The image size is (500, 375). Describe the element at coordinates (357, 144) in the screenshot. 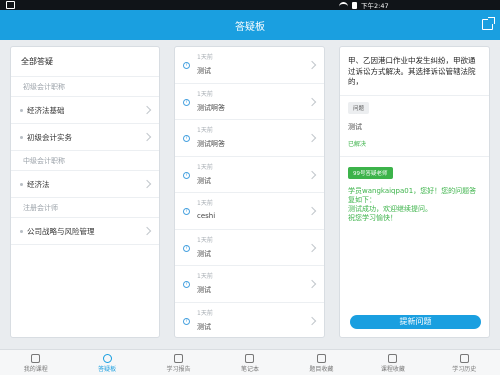

I see `status-badge: 已解决` at that location.